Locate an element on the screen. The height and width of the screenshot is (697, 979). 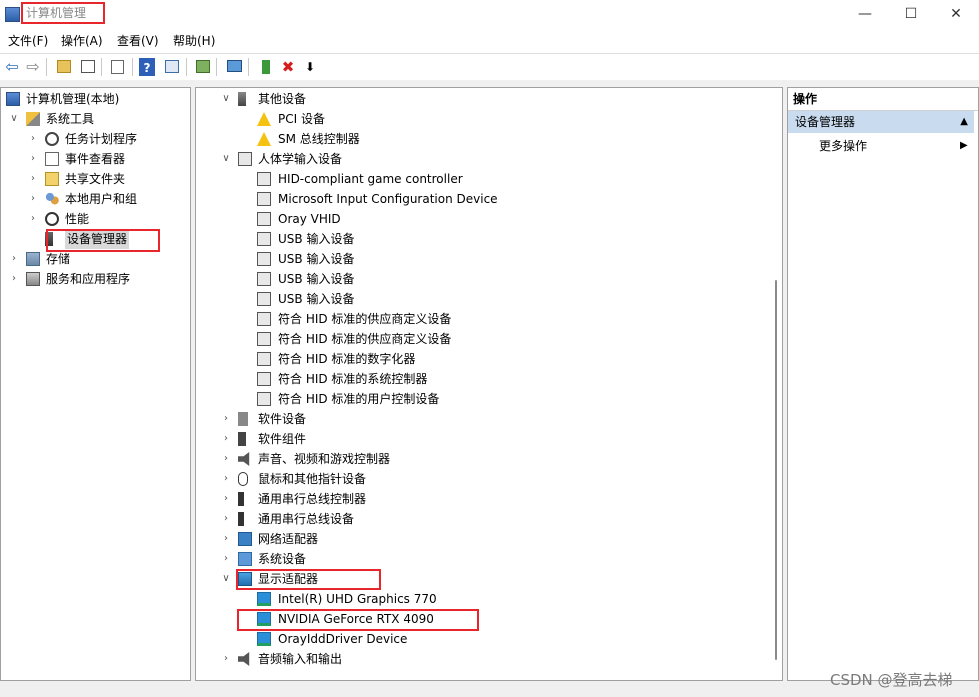
device-tree-item: 符合 HID 标准的数字化器 is located at coordinates (481, 359).